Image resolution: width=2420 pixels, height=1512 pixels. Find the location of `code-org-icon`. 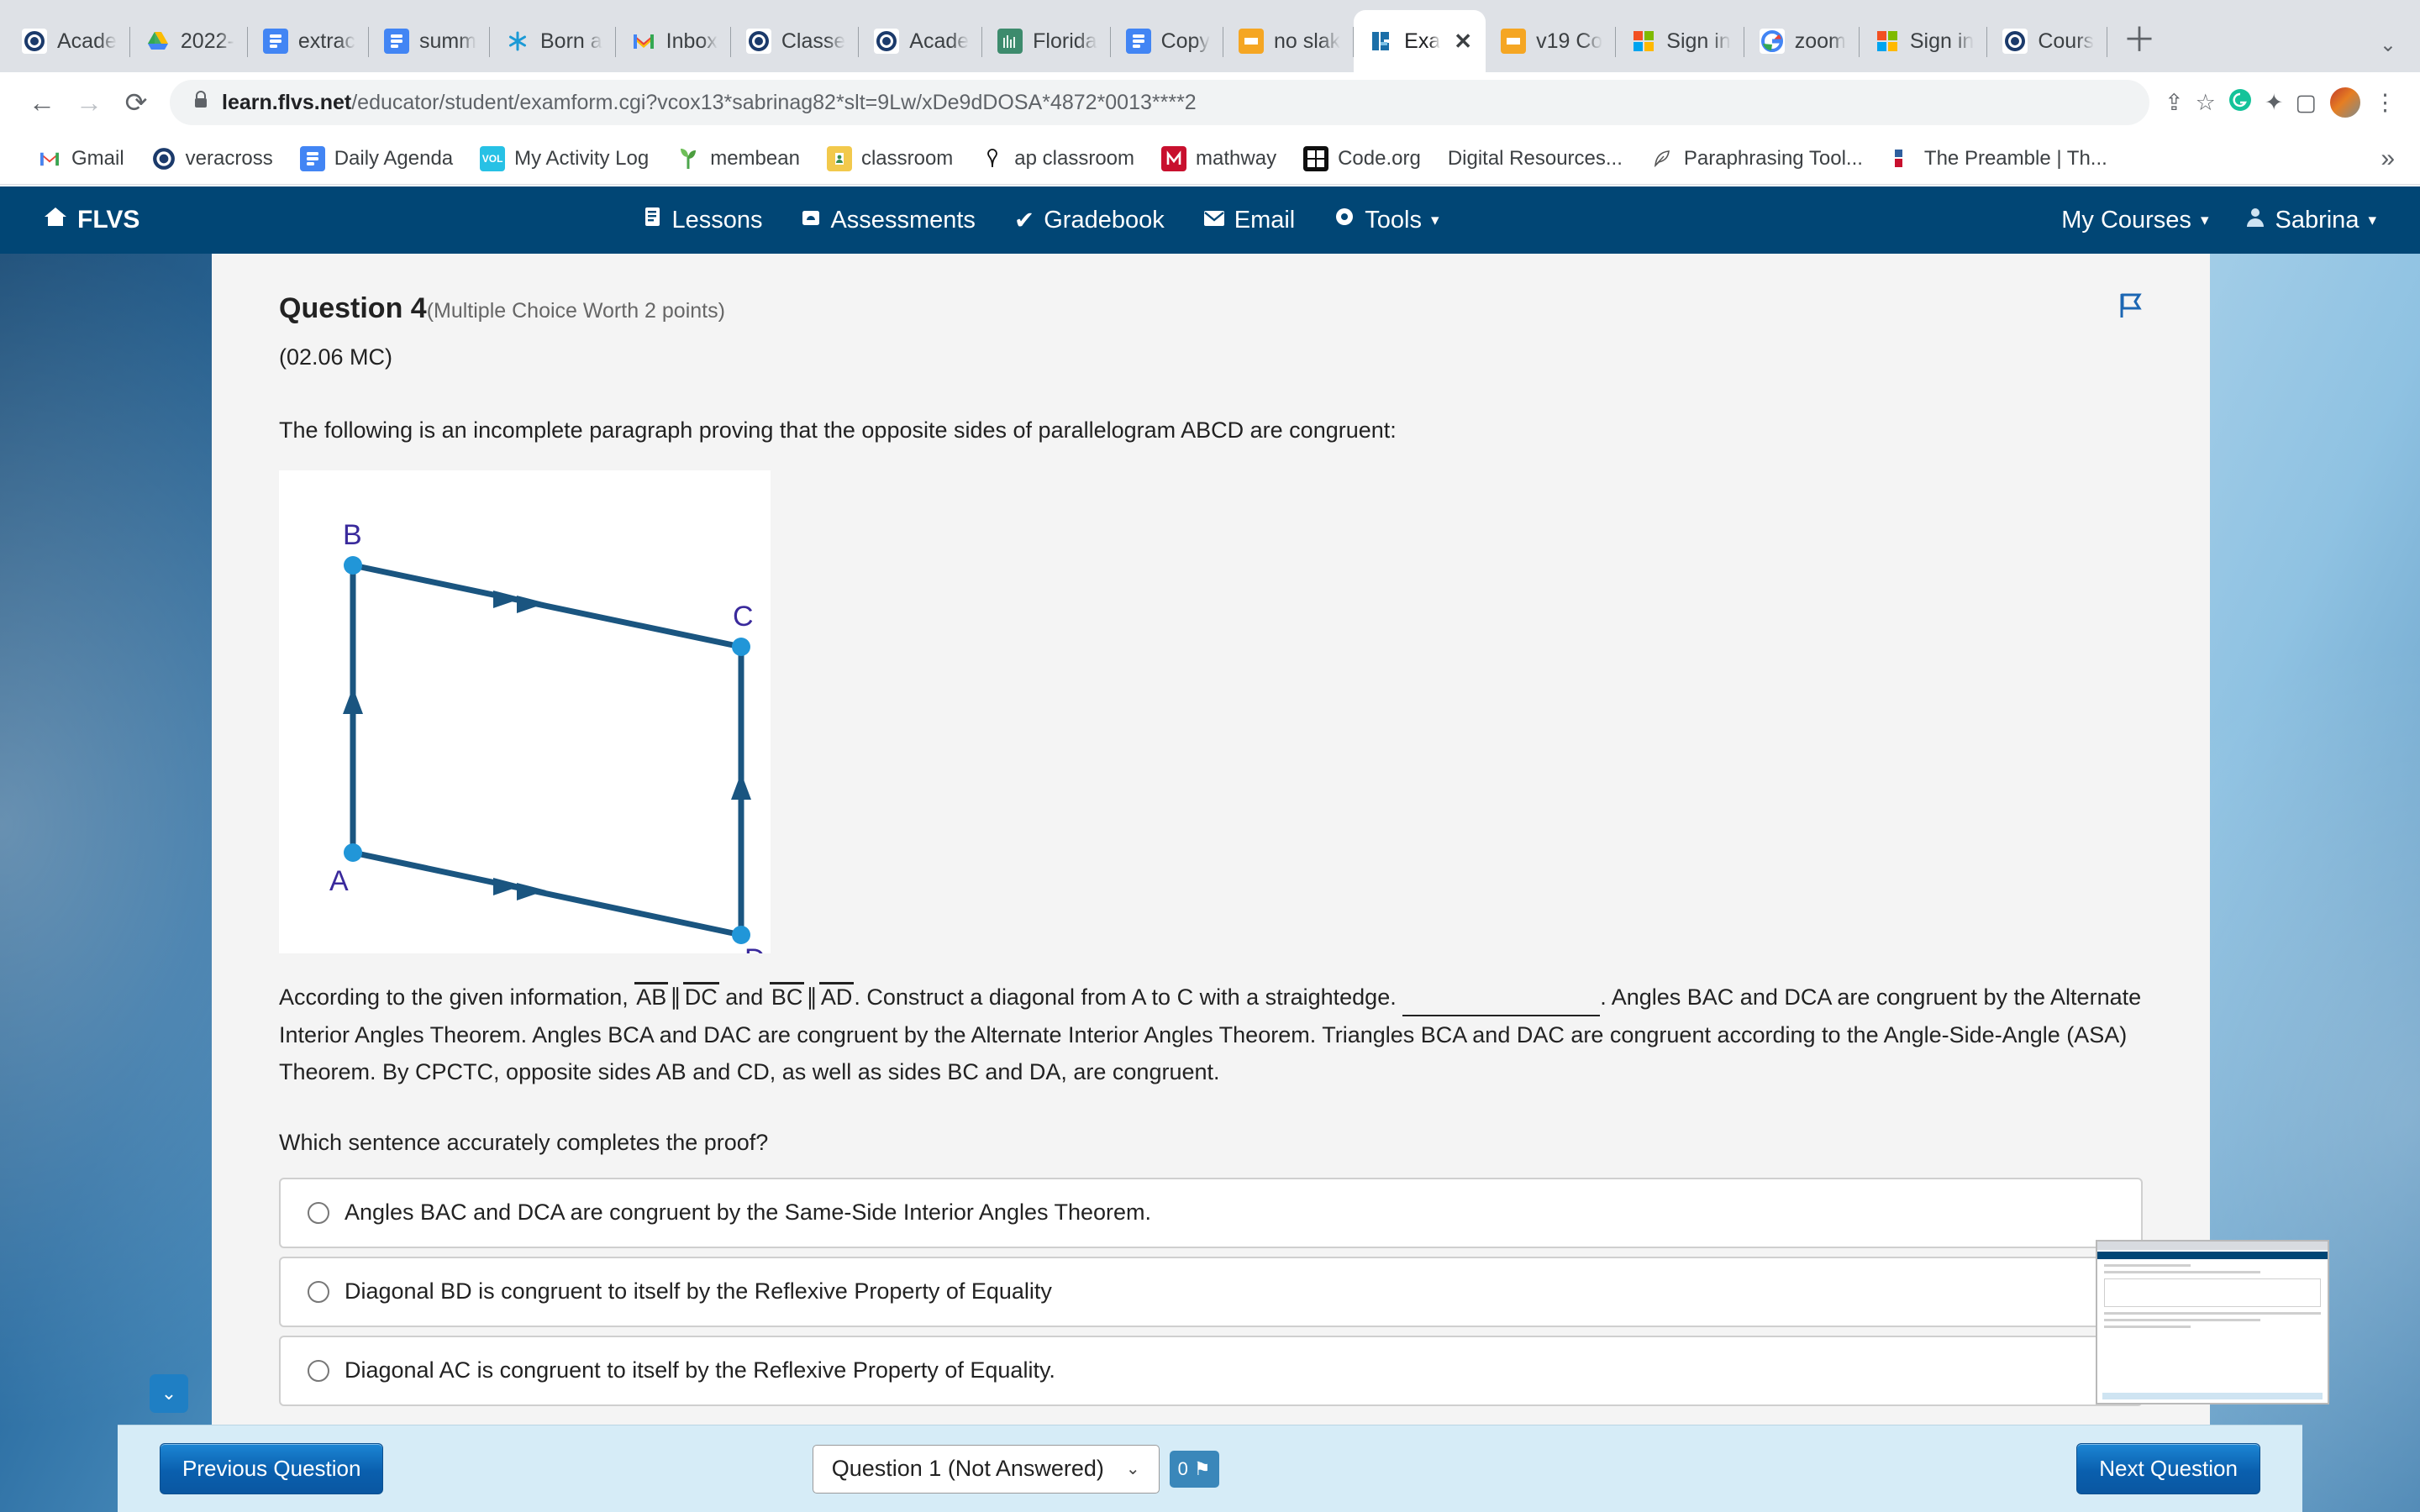

code-org-icon is located at coordinates (1316, 158).